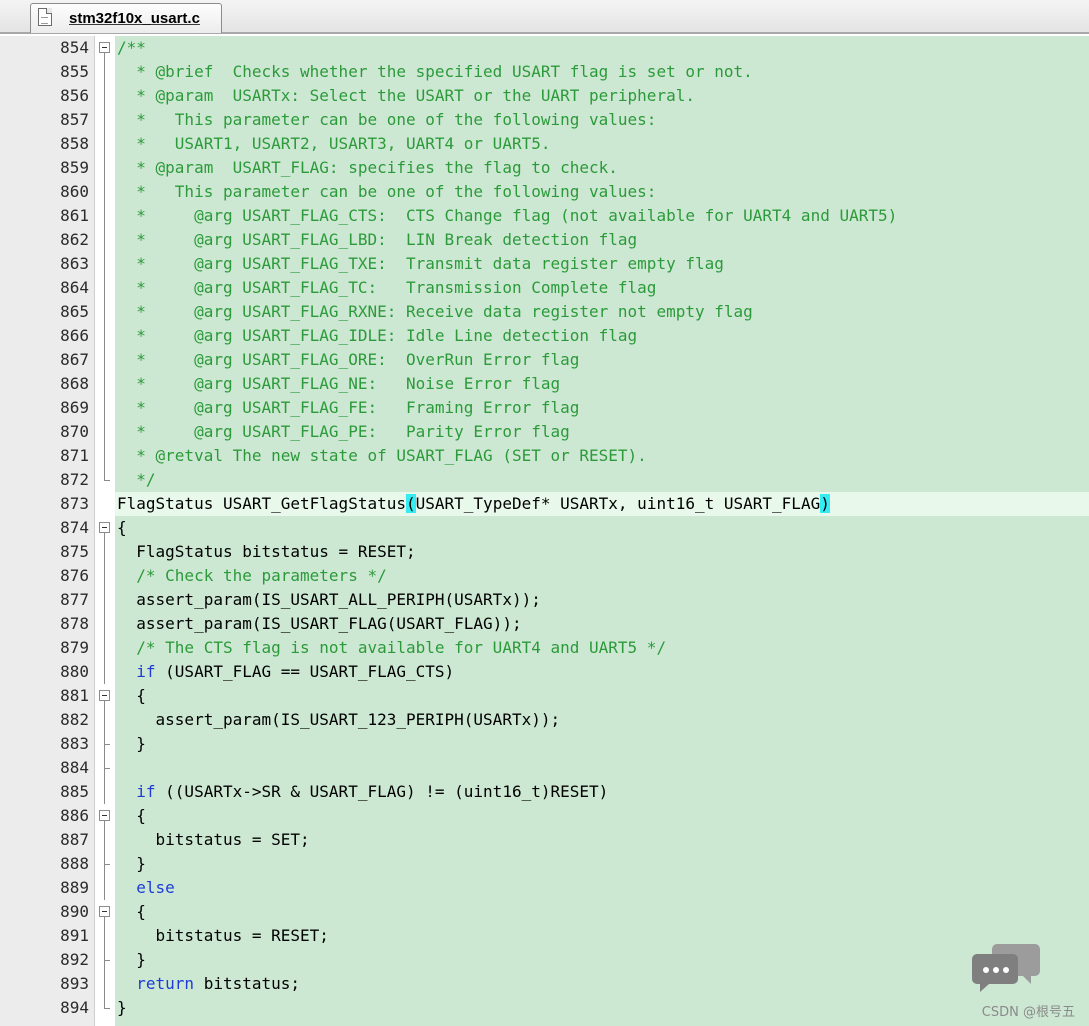  Describe the element at coordinates (74, 695) in the screenshot. I see `line-number: 881` at that location.